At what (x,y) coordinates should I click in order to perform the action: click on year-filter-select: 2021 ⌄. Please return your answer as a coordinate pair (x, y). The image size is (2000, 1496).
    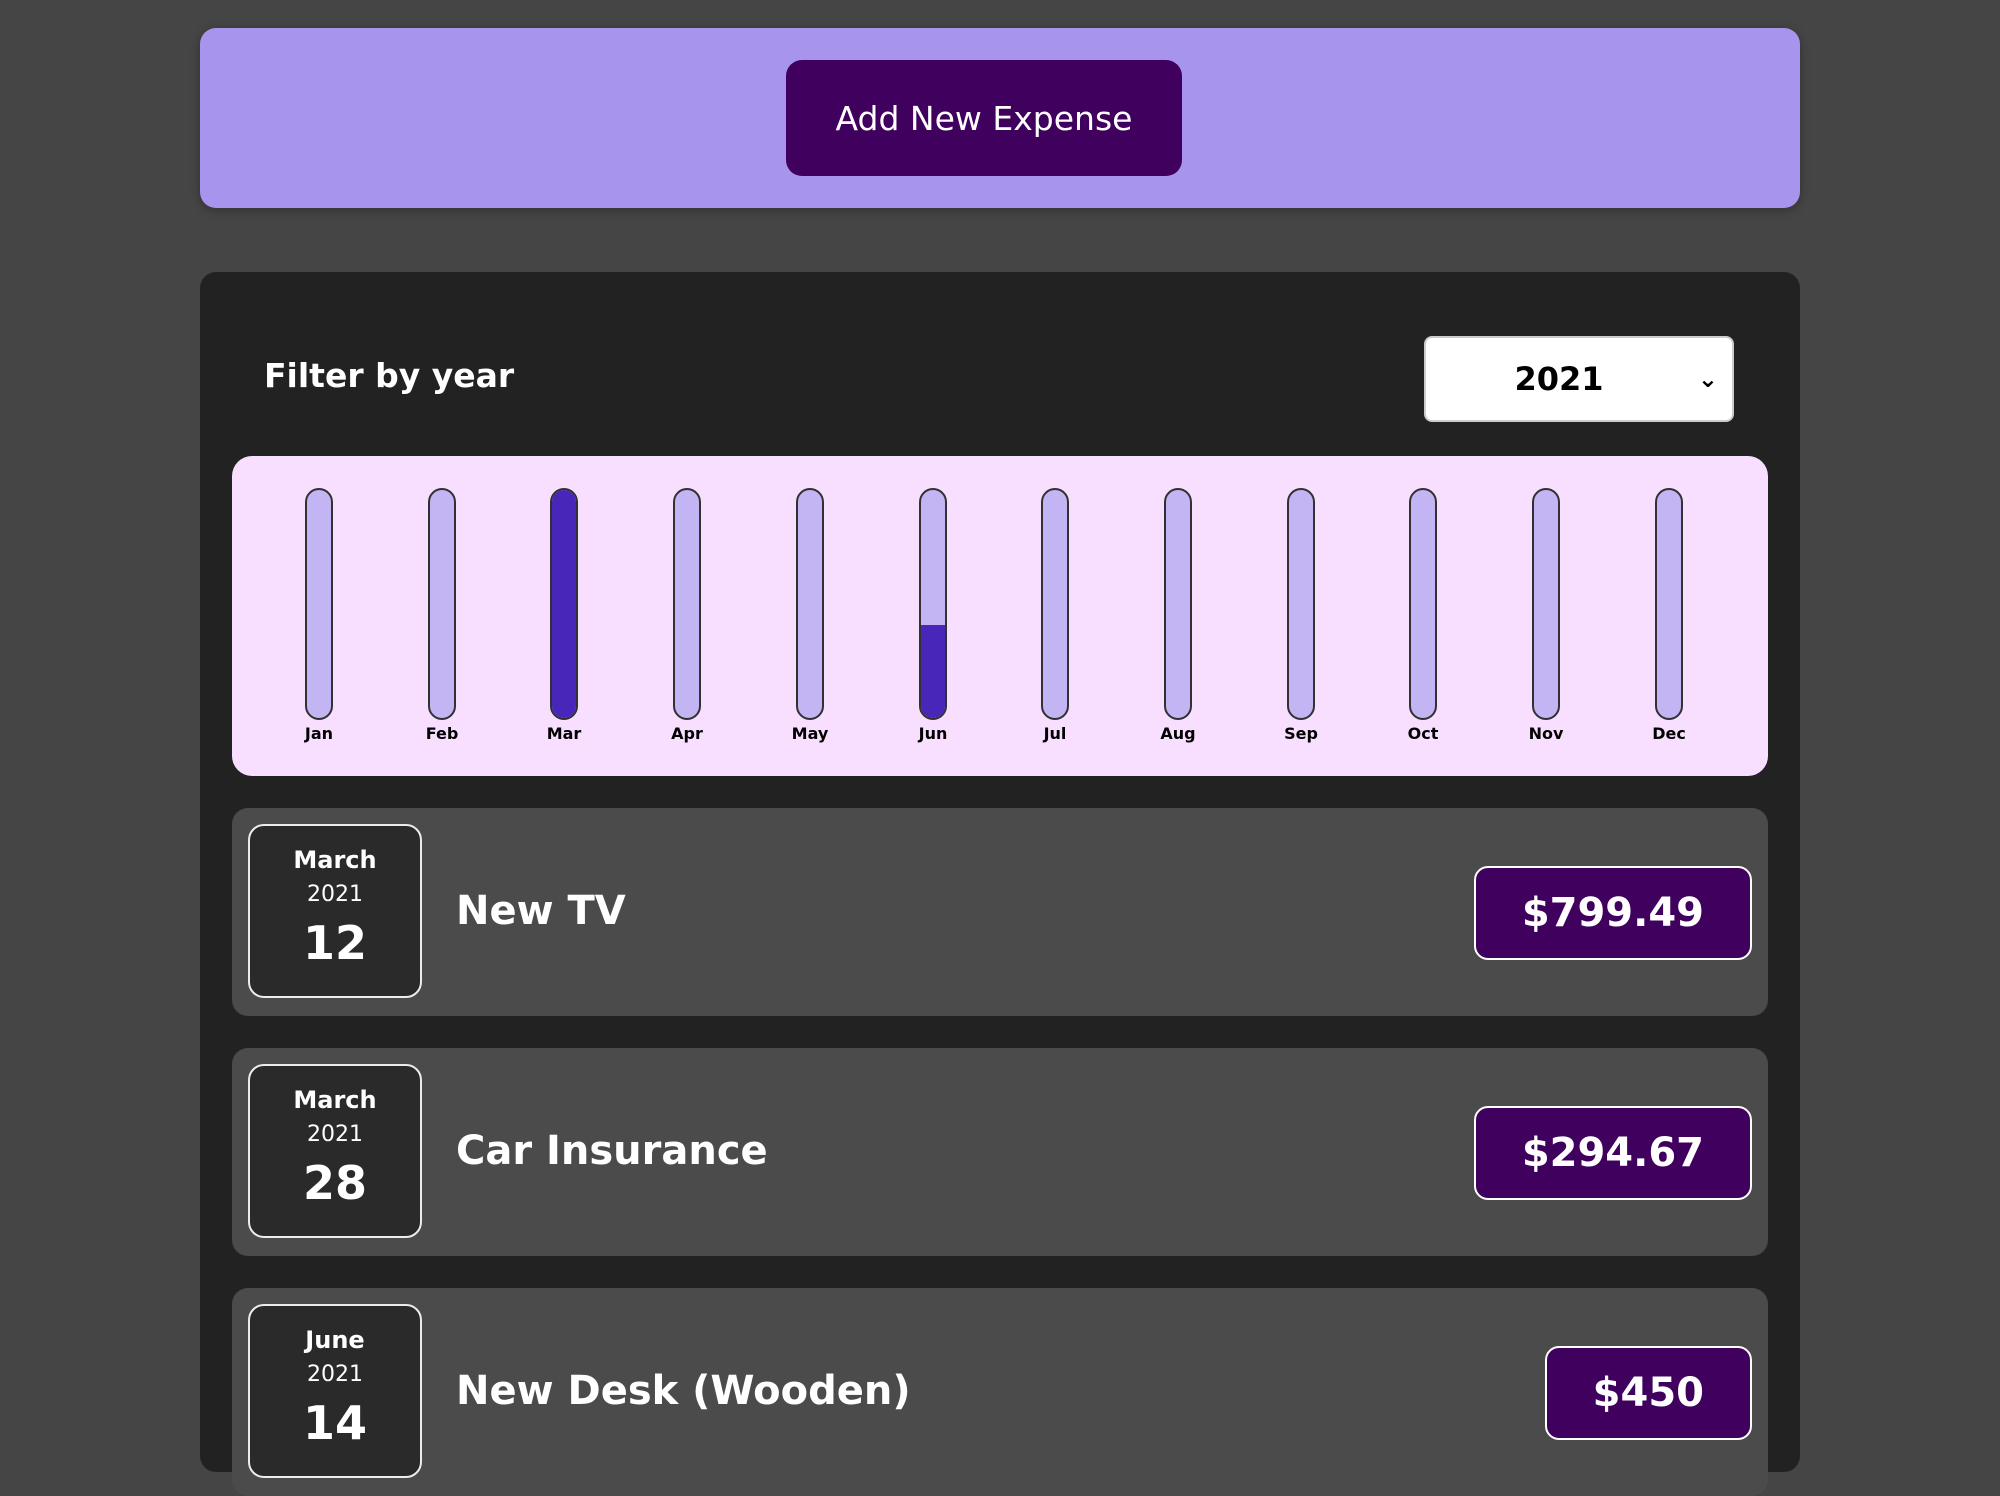
    Looking at the image, I should click on (1579, 379).